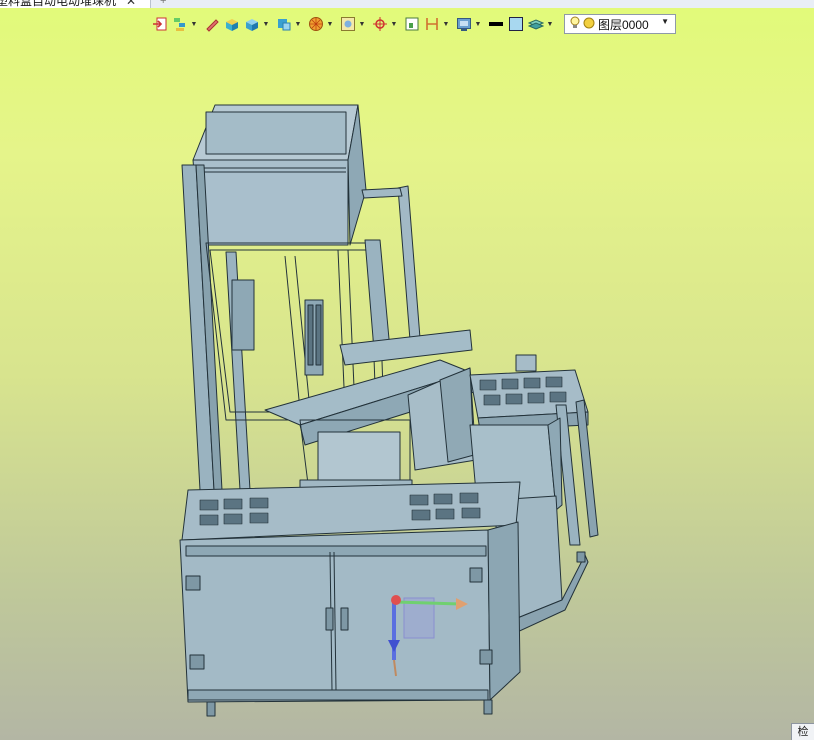 Image resolution: width=814 pixels, height=740 pixels. I want to click on zoom-fit-icon, so click(412, 24).